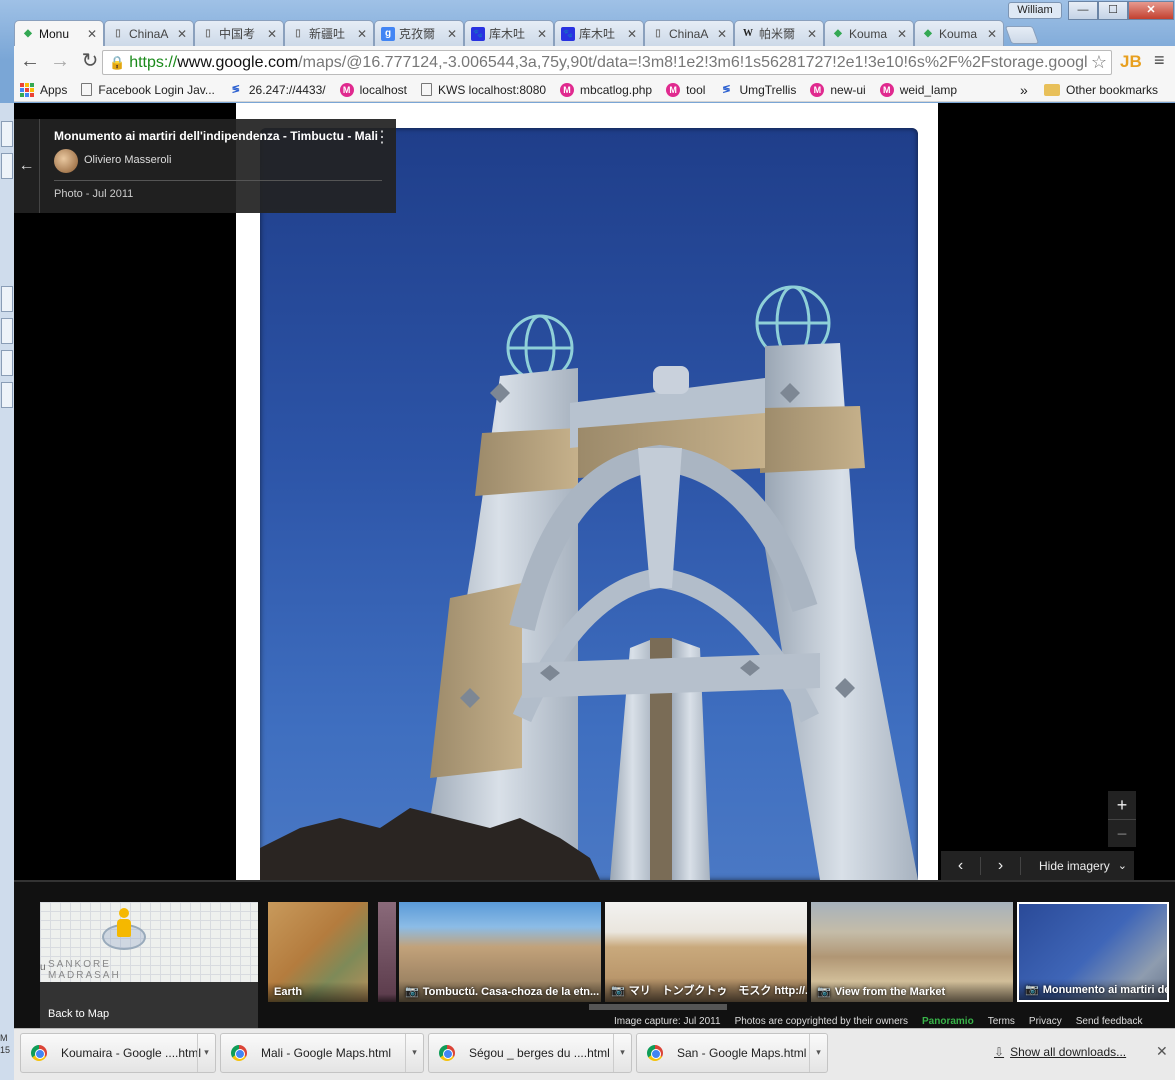  Describe the element at coordinates (60, 62) in the screenshot. I see `forward-arrow-icon: →` at that location.